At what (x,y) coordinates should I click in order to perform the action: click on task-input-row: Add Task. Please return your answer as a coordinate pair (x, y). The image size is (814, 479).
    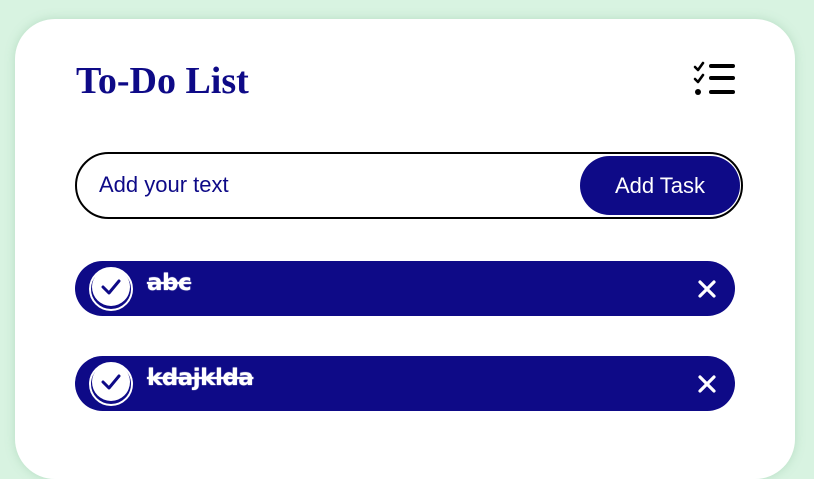
    Looking at the image, I should click on (409, 185).